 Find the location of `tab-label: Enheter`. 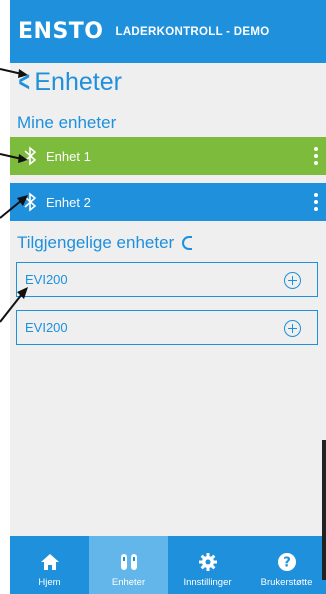

tab-label: Enheter is located at coordinates (128, 582).